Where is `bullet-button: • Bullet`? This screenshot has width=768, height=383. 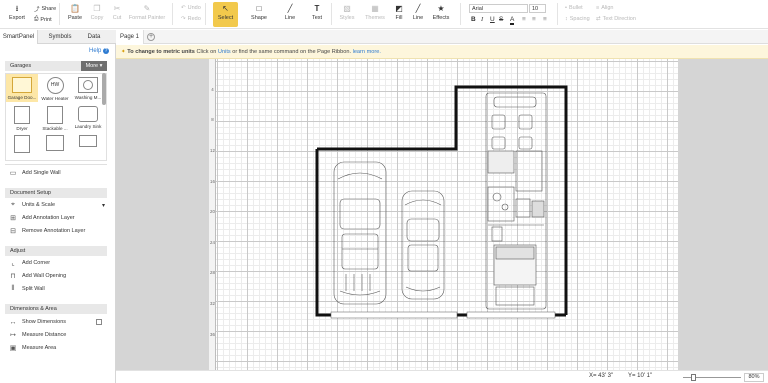
bullet-button: • Bullet is located at coordinates (574, 8).